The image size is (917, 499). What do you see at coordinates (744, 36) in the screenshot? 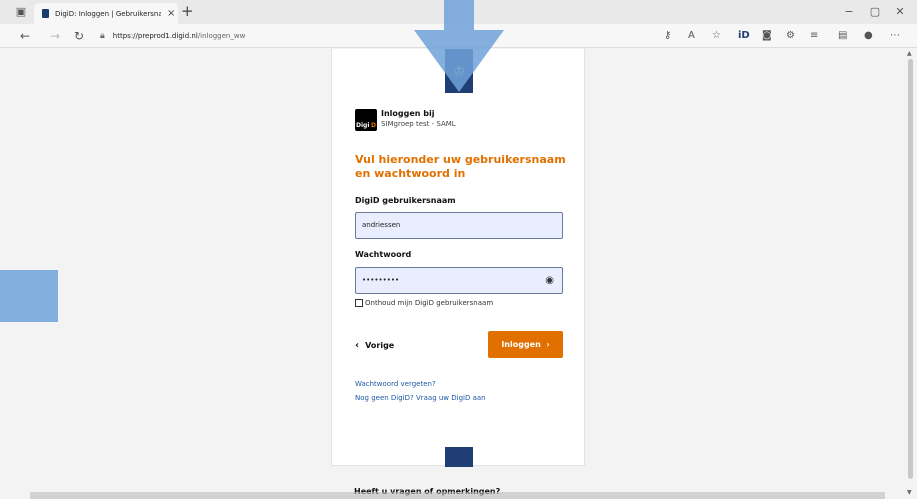
I see `id-extension-icon: iD` at bounding box center [744, 36].